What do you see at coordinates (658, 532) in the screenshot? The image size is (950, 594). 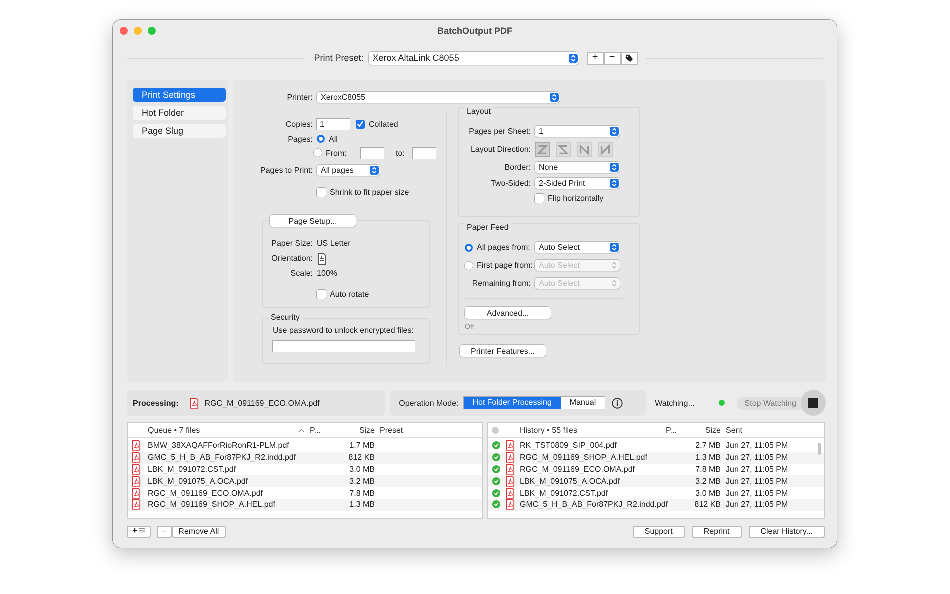 I see `footer-button: Support` at bounding box center [658, 532].